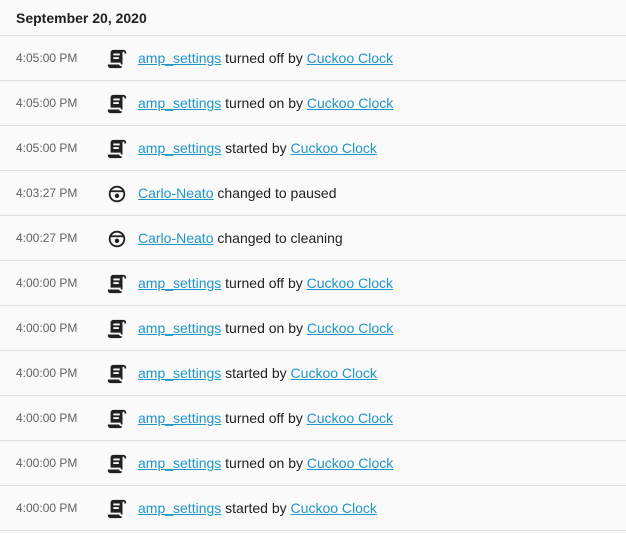  I want to click on date-header: September 20, 2020, so click(313, 18).